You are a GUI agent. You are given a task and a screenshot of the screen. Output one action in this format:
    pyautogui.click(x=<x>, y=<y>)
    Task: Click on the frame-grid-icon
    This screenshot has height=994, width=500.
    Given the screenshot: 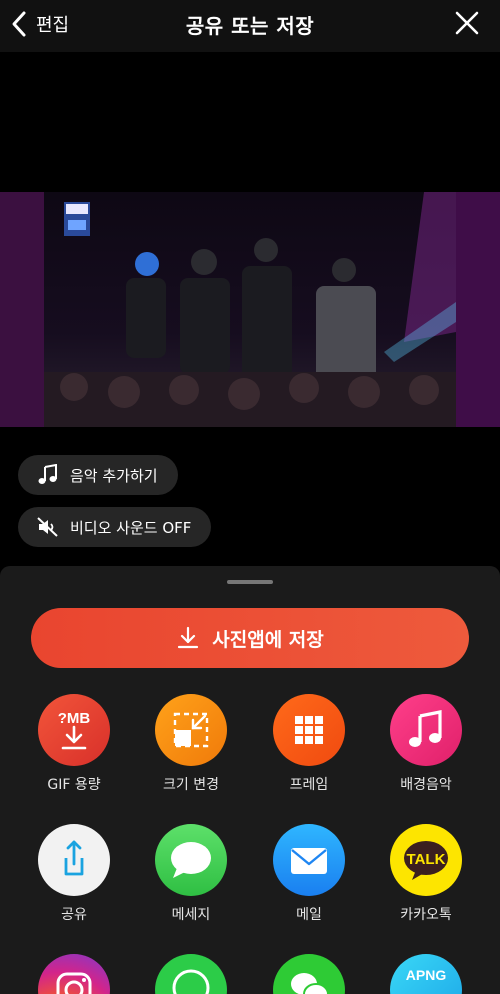 What is the action you would take?
    pyautogui.click(x=309, y=730)
    